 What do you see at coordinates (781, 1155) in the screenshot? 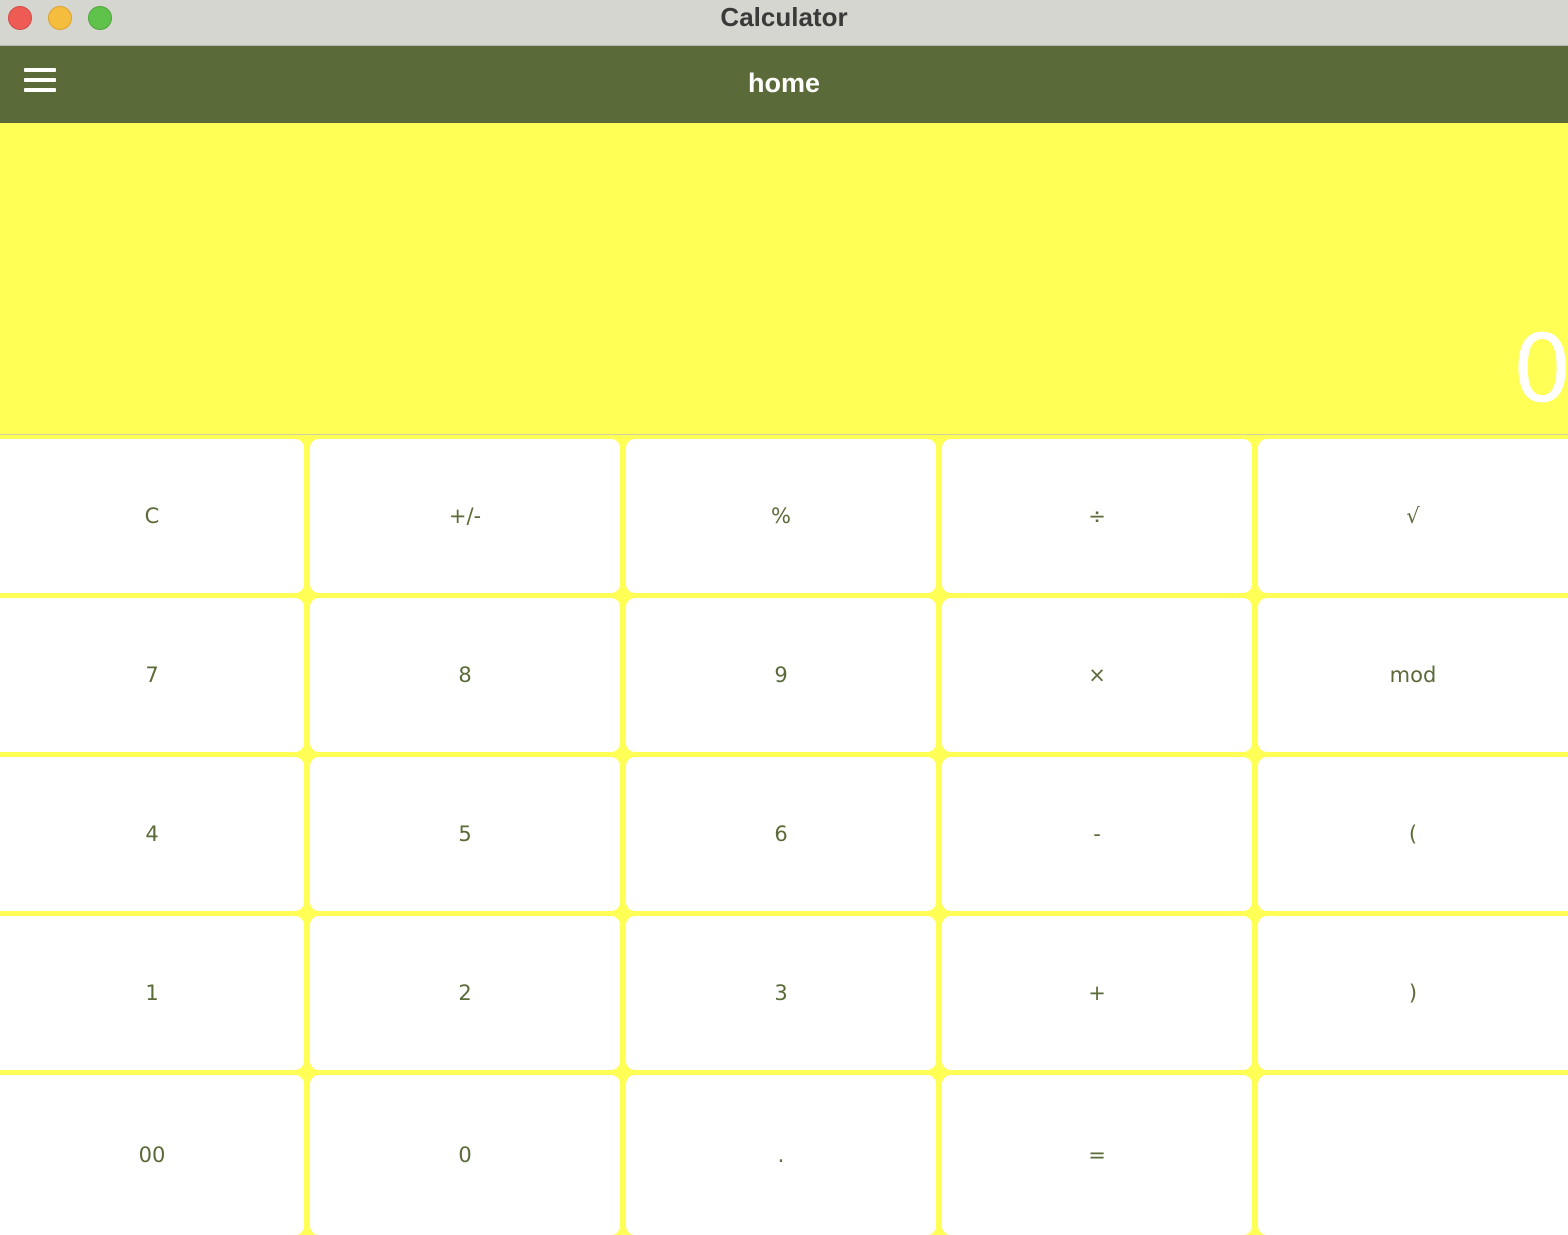
I see `key-decimal: .` at bounding box center [781, 1155].